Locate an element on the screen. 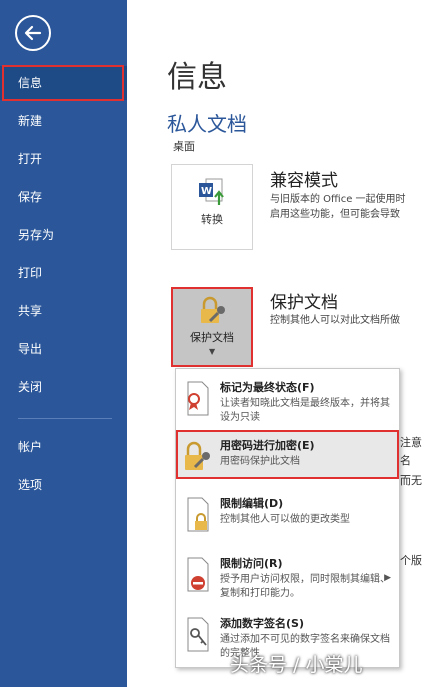 The height and width of the screenshot is (687, 424). nav-options: 选项 is located at coordinates (63, 485).